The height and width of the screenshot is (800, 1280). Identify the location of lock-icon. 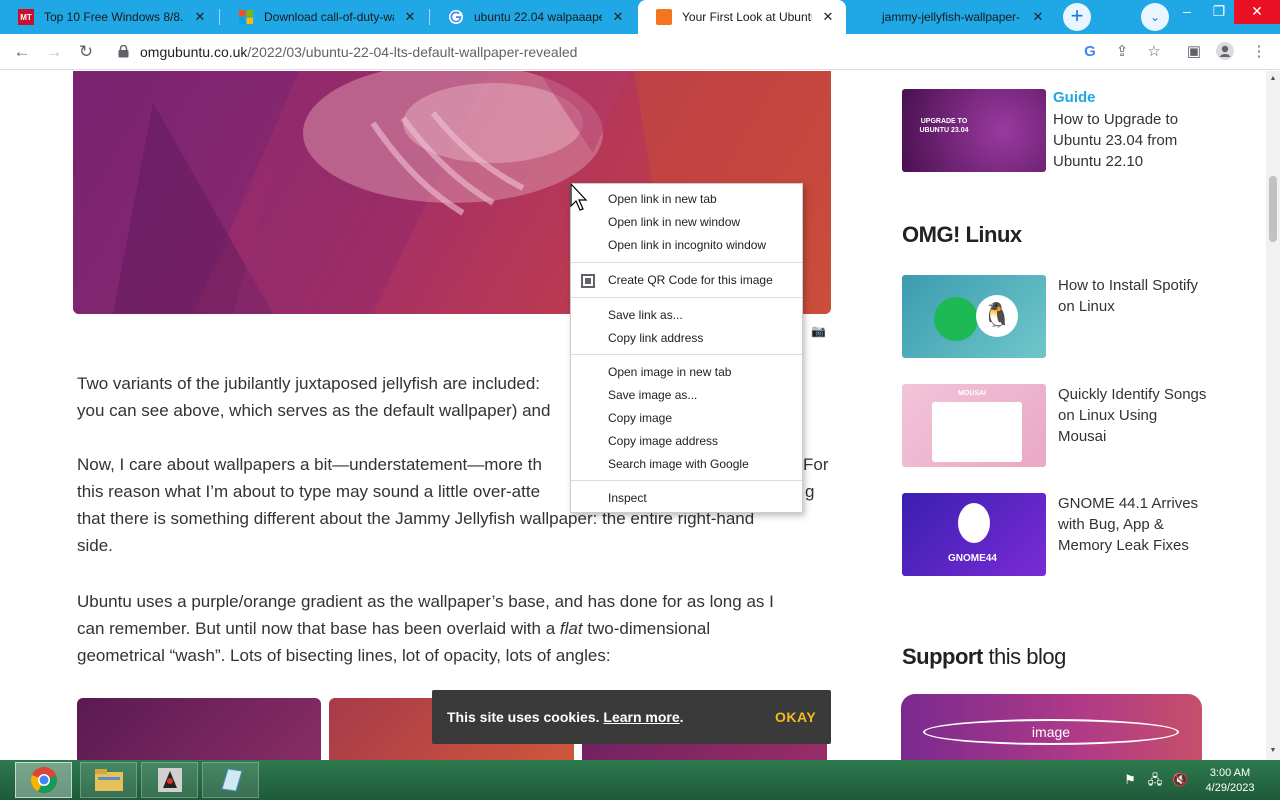
(125, 51).